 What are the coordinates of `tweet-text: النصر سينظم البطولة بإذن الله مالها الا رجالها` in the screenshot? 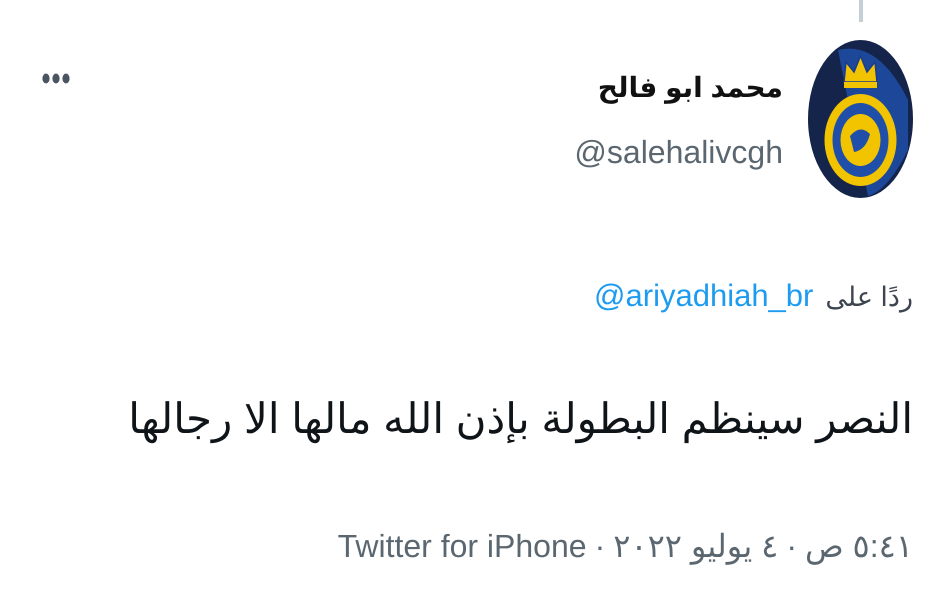 It's located at (520, 420).